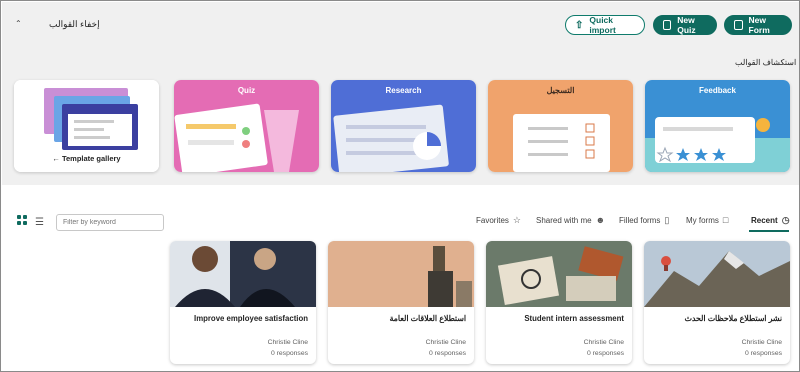 This screenshot has height=372, width=800. Describe the element at coordinates (667, 25) in the screenshot. I see `quiz-icon` at that location.